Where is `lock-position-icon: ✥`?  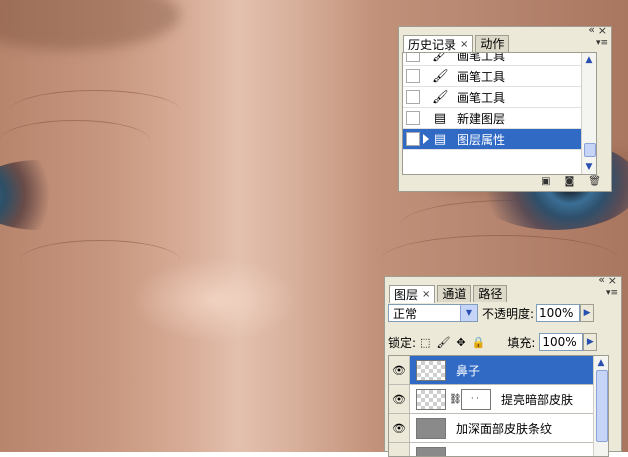 lock-position-icon: ✥ is located at coordinates (460, 342).